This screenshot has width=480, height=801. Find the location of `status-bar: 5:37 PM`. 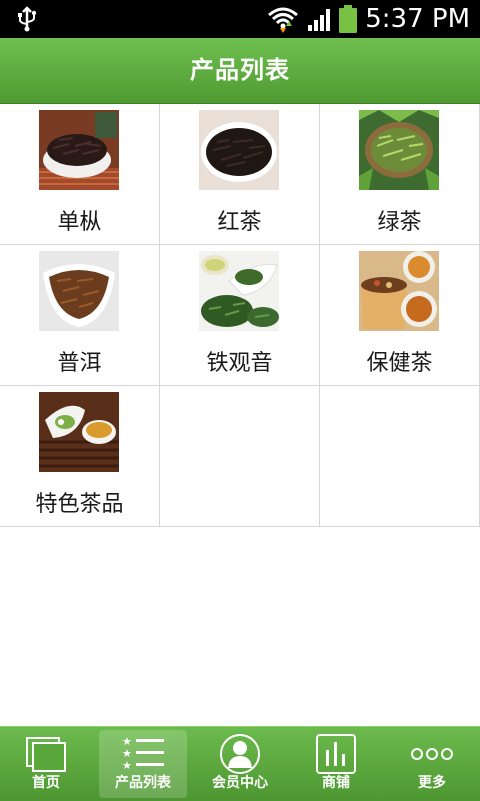

status-bar: 5:37 PM is located at coordinates (240, 19).